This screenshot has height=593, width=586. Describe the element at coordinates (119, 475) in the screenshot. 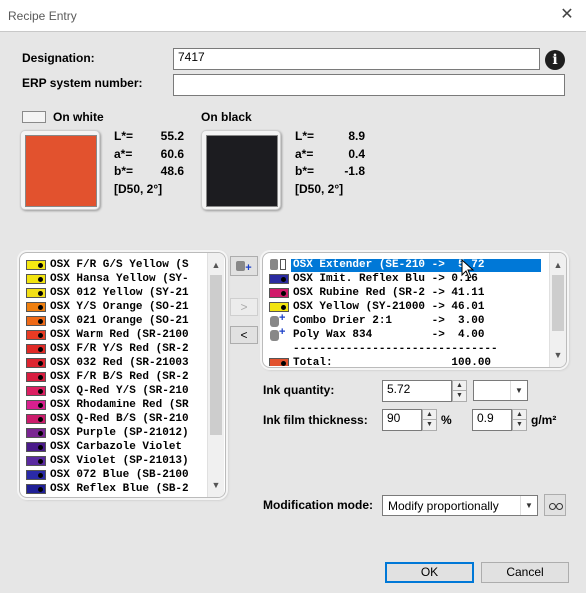

I see `ink-list-item-label: OSX 072 Blue (SB-2100` at that location.